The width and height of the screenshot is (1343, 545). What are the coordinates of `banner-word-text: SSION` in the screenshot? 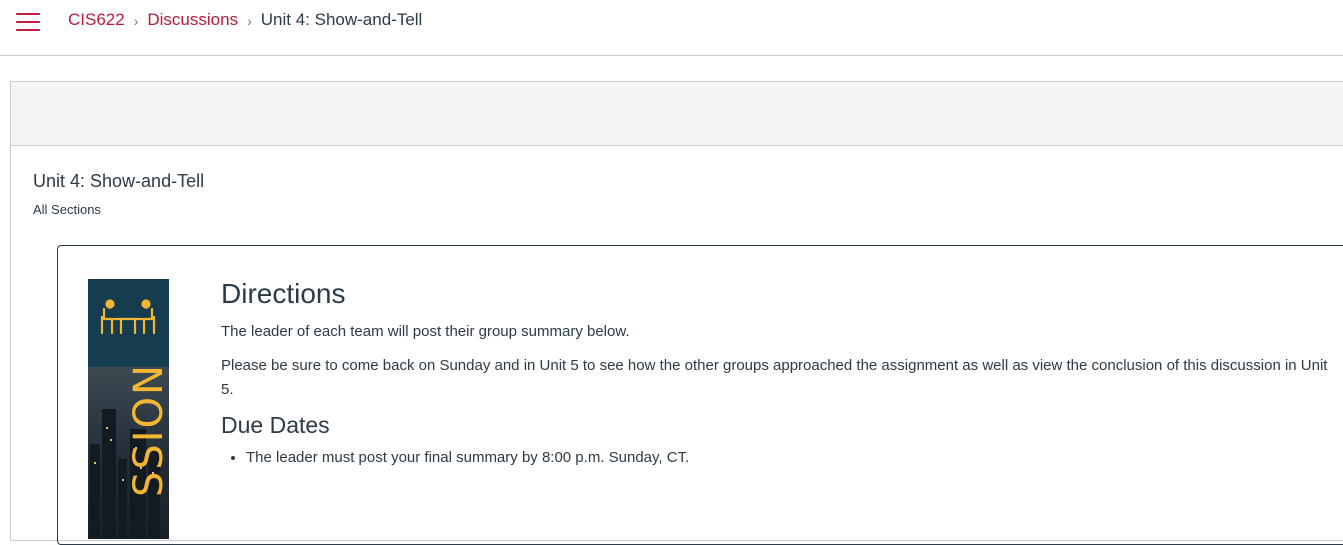 It's located at (147, 430).